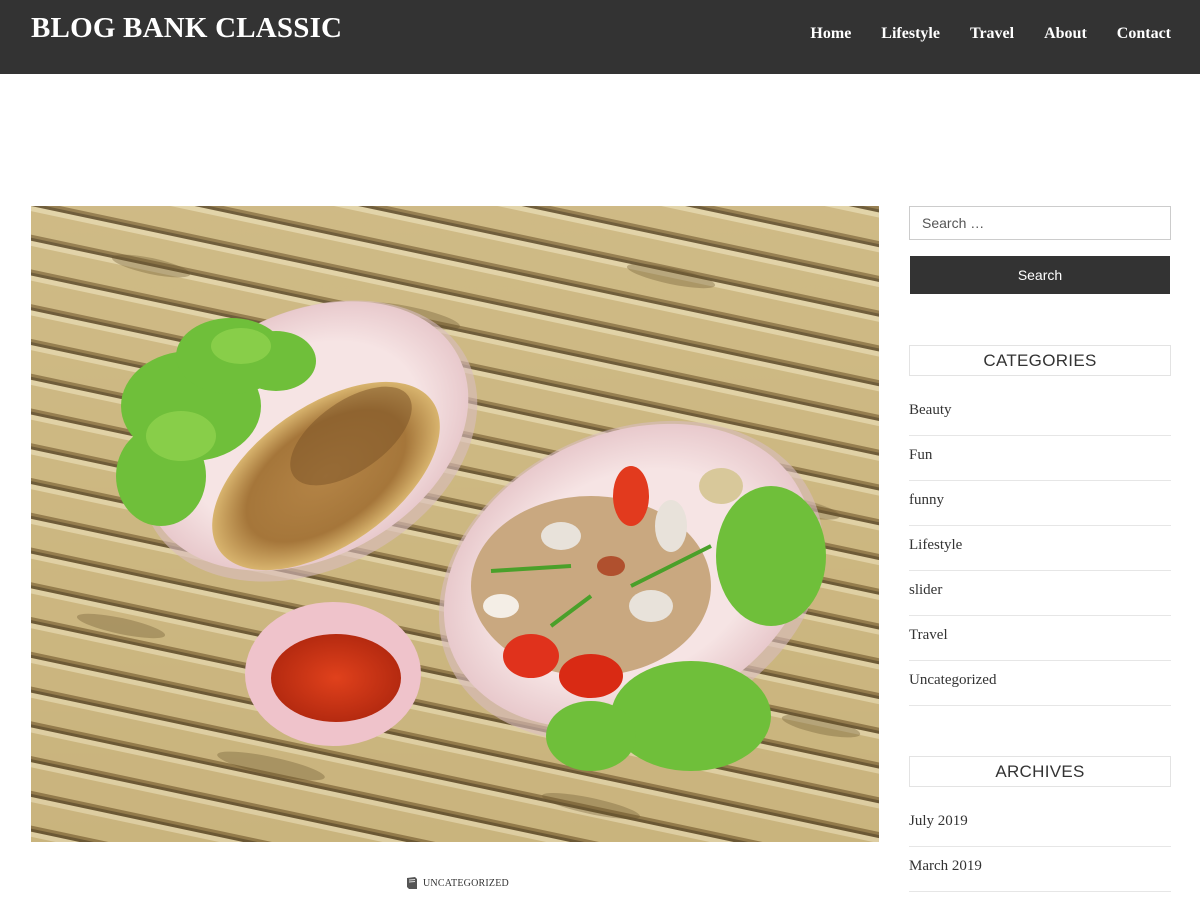 Image resolution: width=1200 pixels, height=900 pixels. Describe the element at coordinates (1040, 824) in the screenshot. I see `archive-item-july-2019: July 2019` at that location.